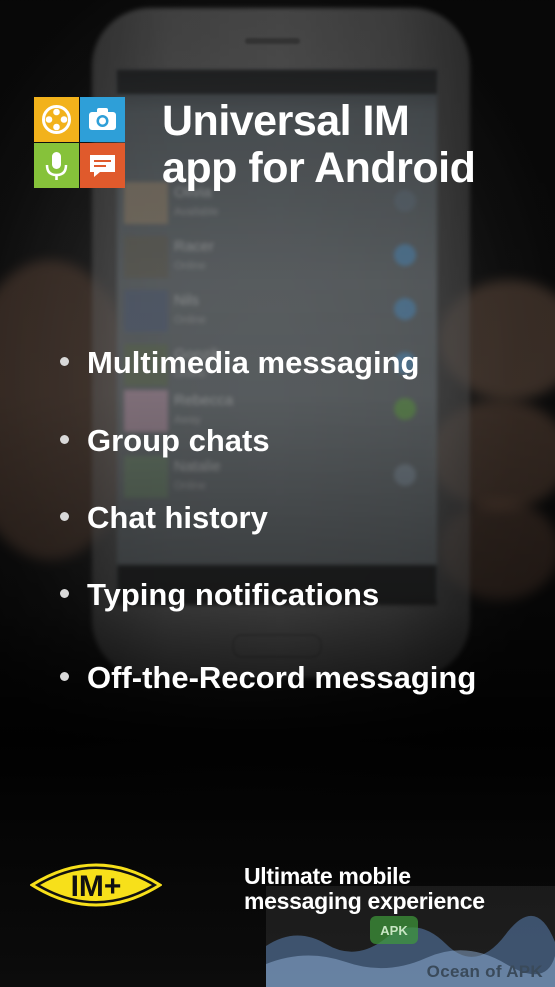 The image size is (555, 987). I want to click on feature-item: Group chats, so click(165, 441).